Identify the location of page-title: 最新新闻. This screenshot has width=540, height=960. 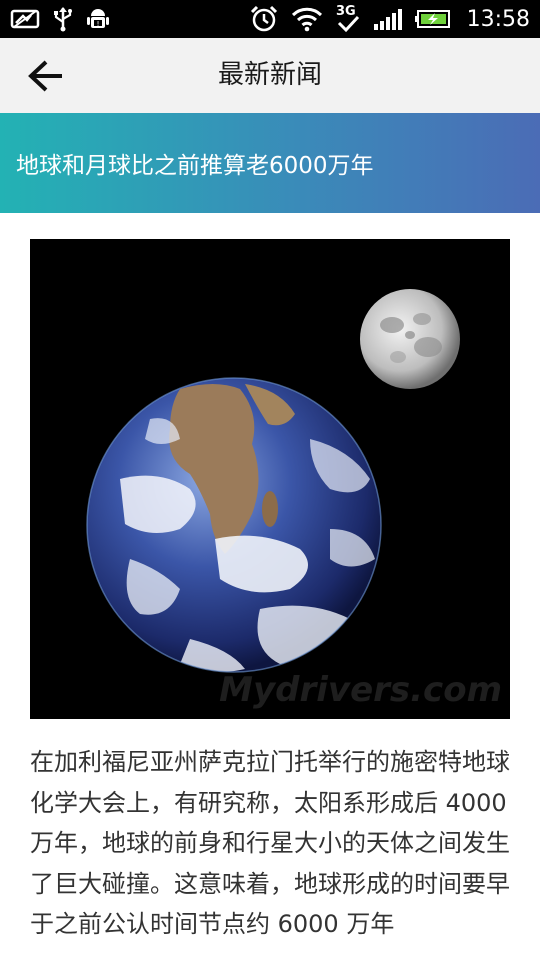
(269, 75).